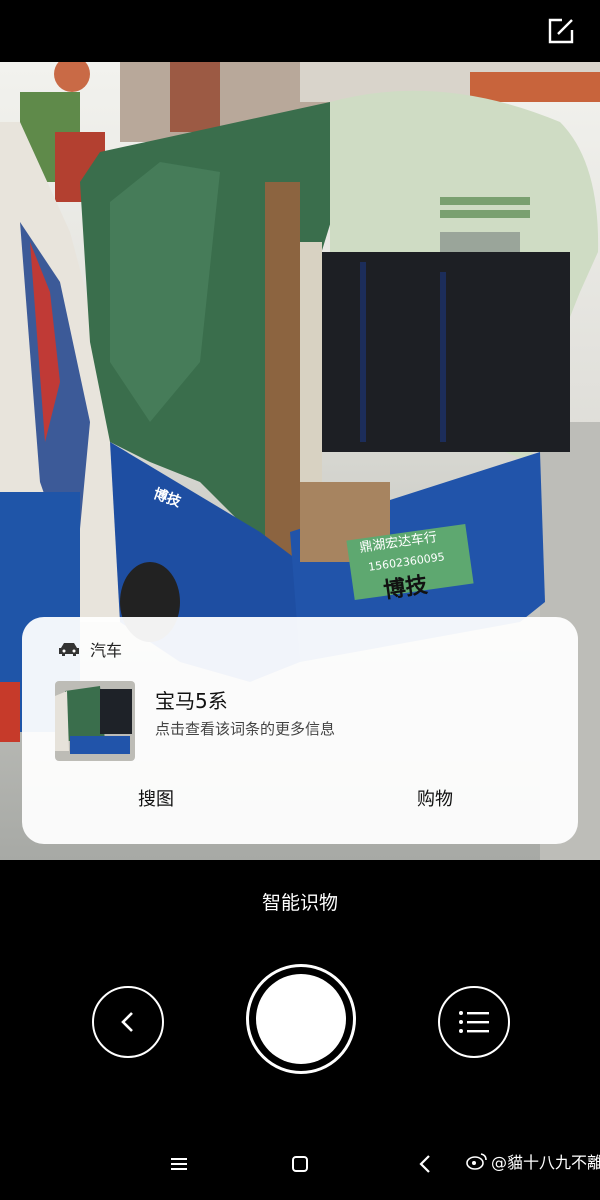 Image resolution: width=600 pixels, height=1200 pixels. What do you see at coordinates (179, 1164) in the screenshot?
I see `recents-menu-icon` at bounding box center [179, 1164].